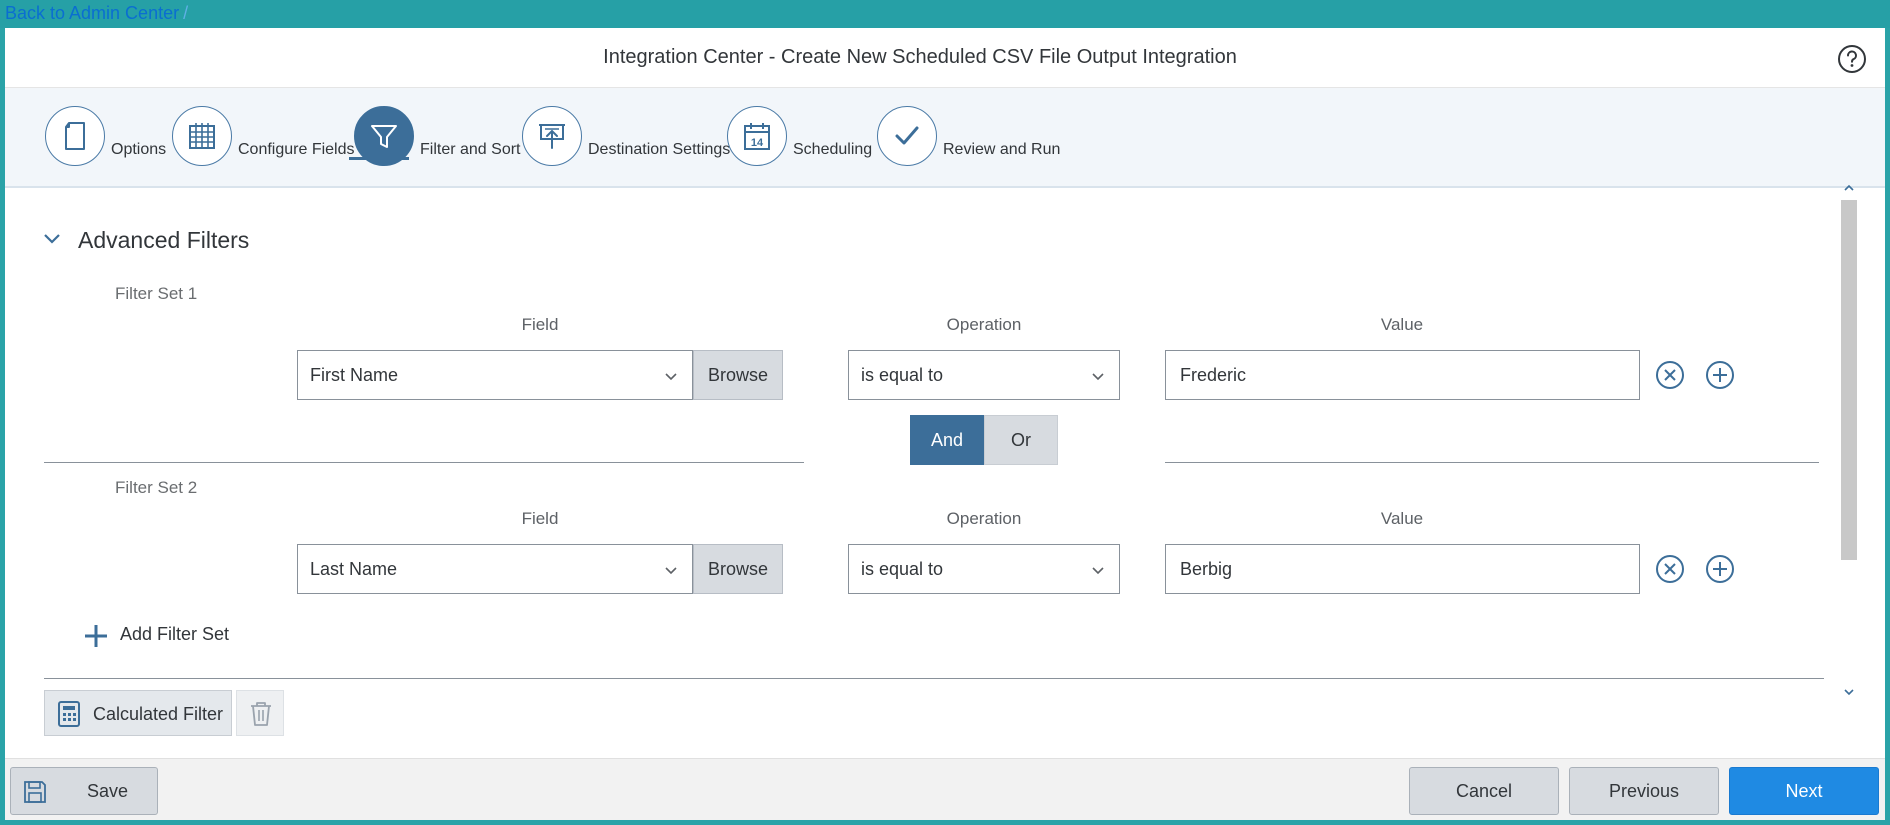 This screenshot has height=825, width=1890. What do you see at coordinates (84, 791) in the screenshot?
I see `save-button: Save` at bounding box center [84, 791].